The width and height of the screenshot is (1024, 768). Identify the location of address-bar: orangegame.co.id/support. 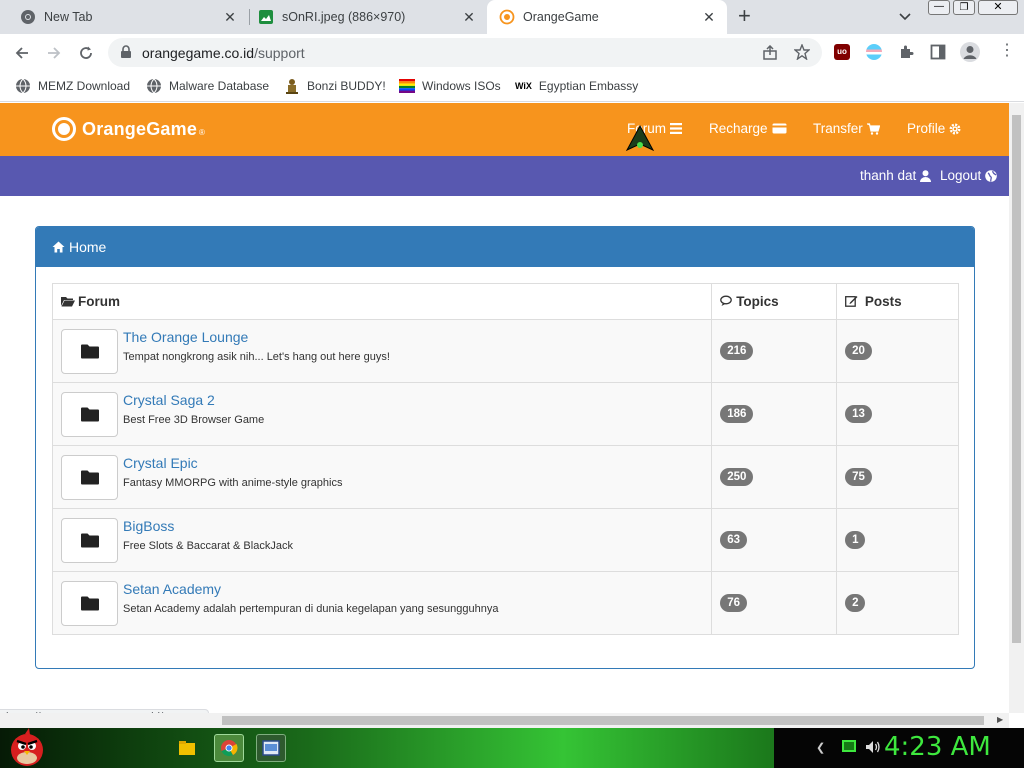
(465, 52).